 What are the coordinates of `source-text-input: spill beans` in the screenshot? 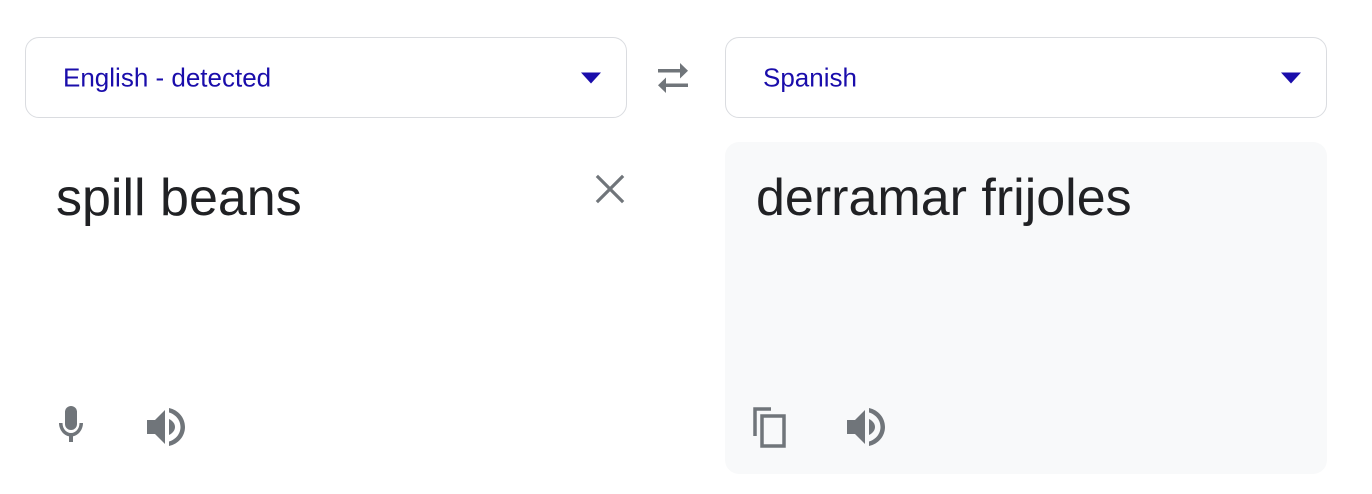 It's located at (179, 198).